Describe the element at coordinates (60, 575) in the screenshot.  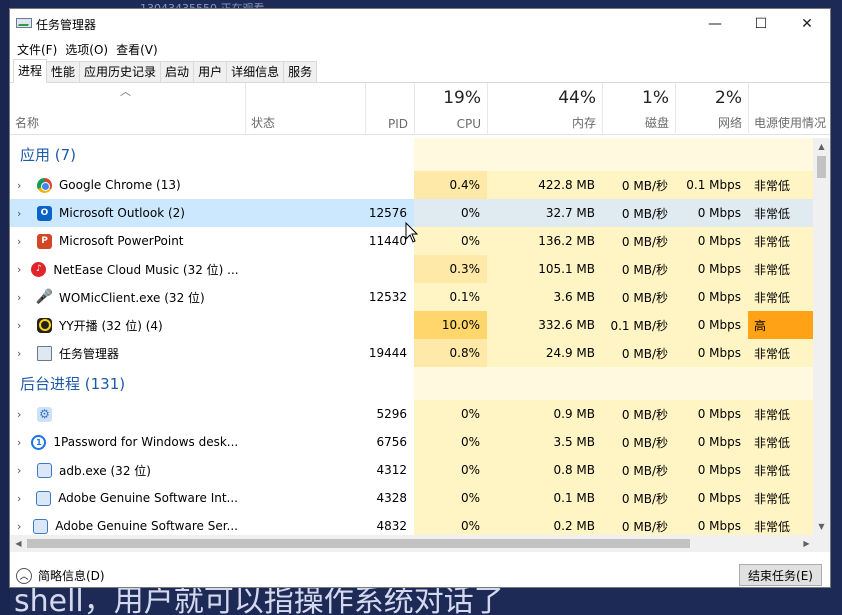
I see `fewer-details-button: ︿ 简略信息(D)` at that location.